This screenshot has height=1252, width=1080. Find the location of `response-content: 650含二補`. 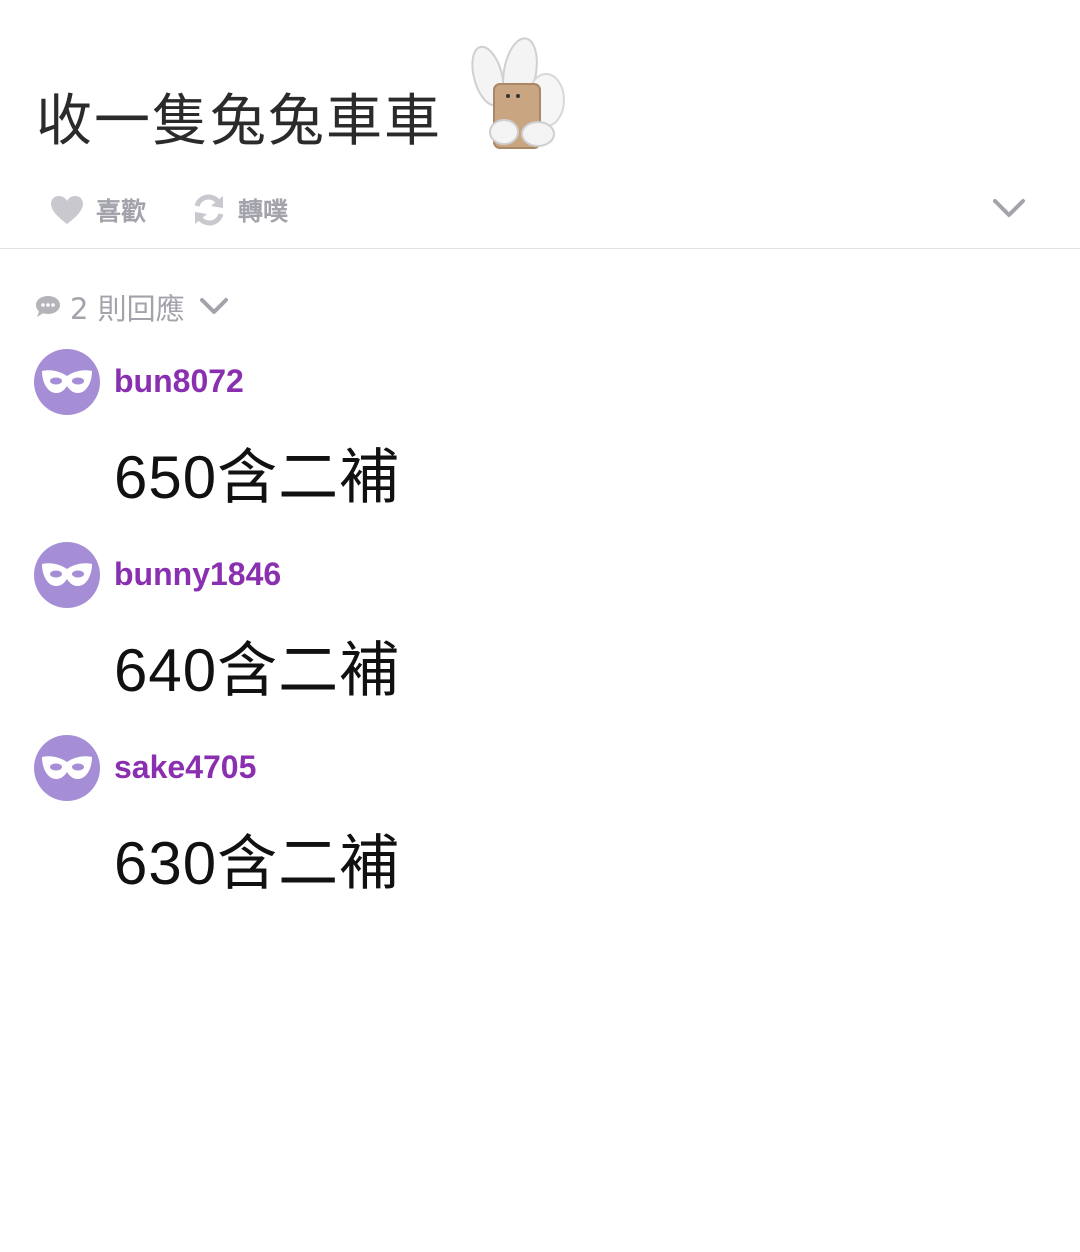

response-content: 650含二補 is located at coordinates (257, 477).